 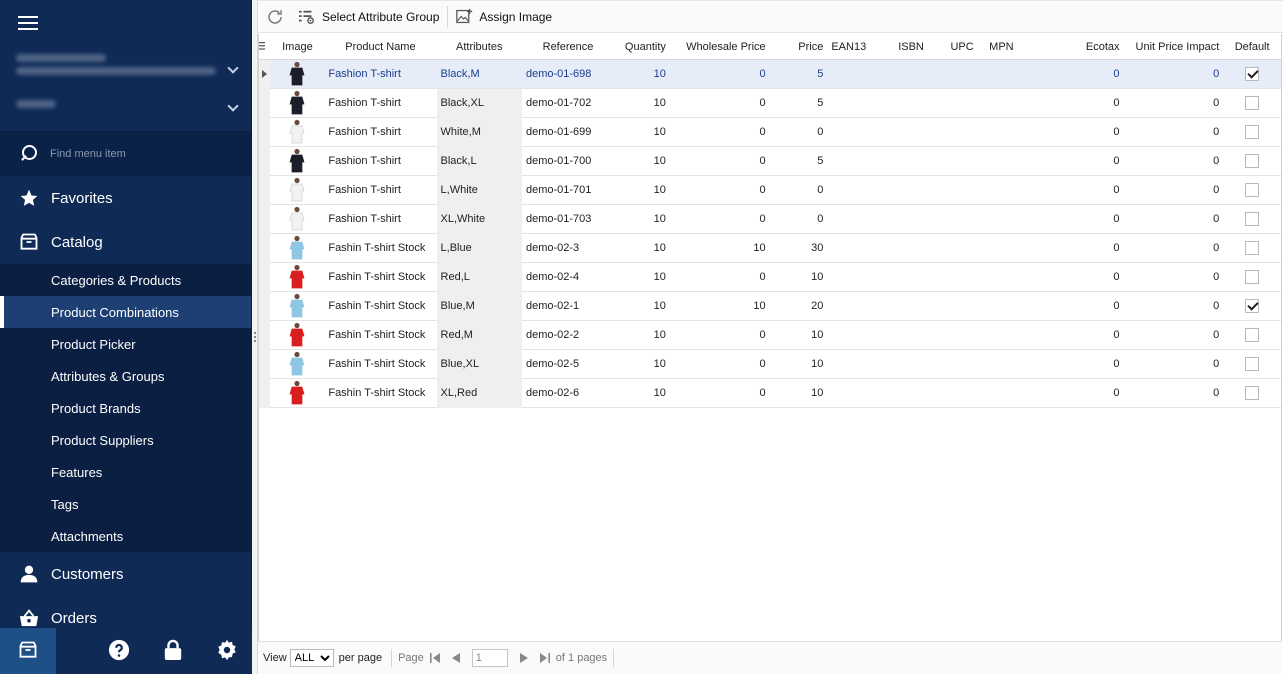 I want to click on table-row: Fashion T-shirt White,M demo-01-699 10 0 0 0 0, so click(x=770, y=132).